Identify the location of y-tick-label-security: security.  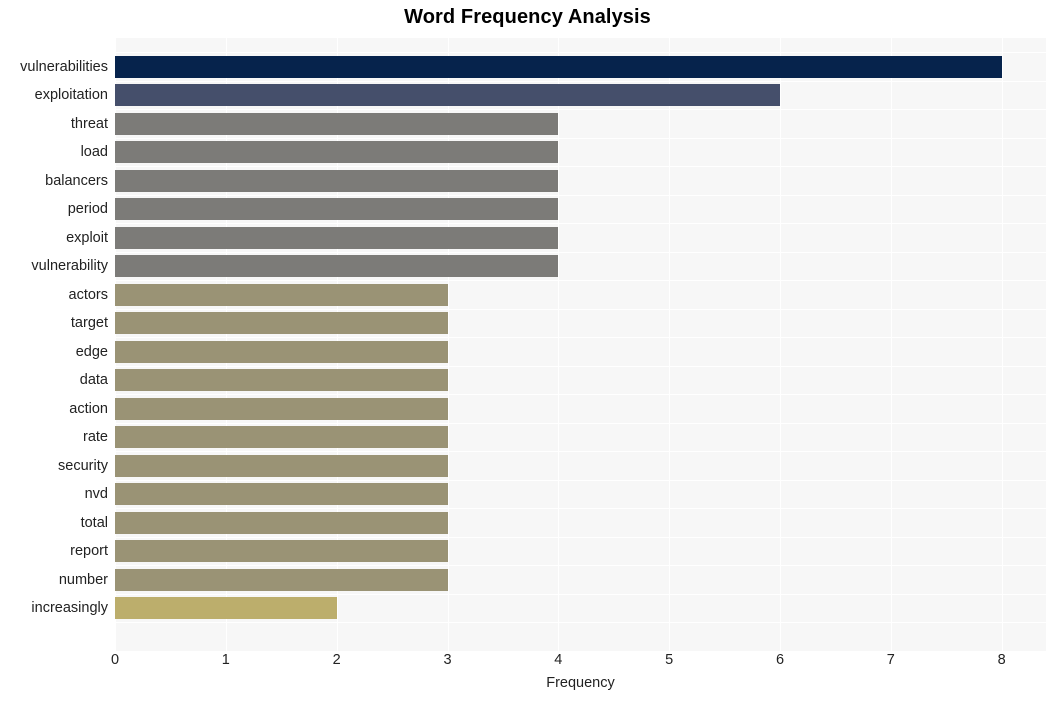
(83, 465).